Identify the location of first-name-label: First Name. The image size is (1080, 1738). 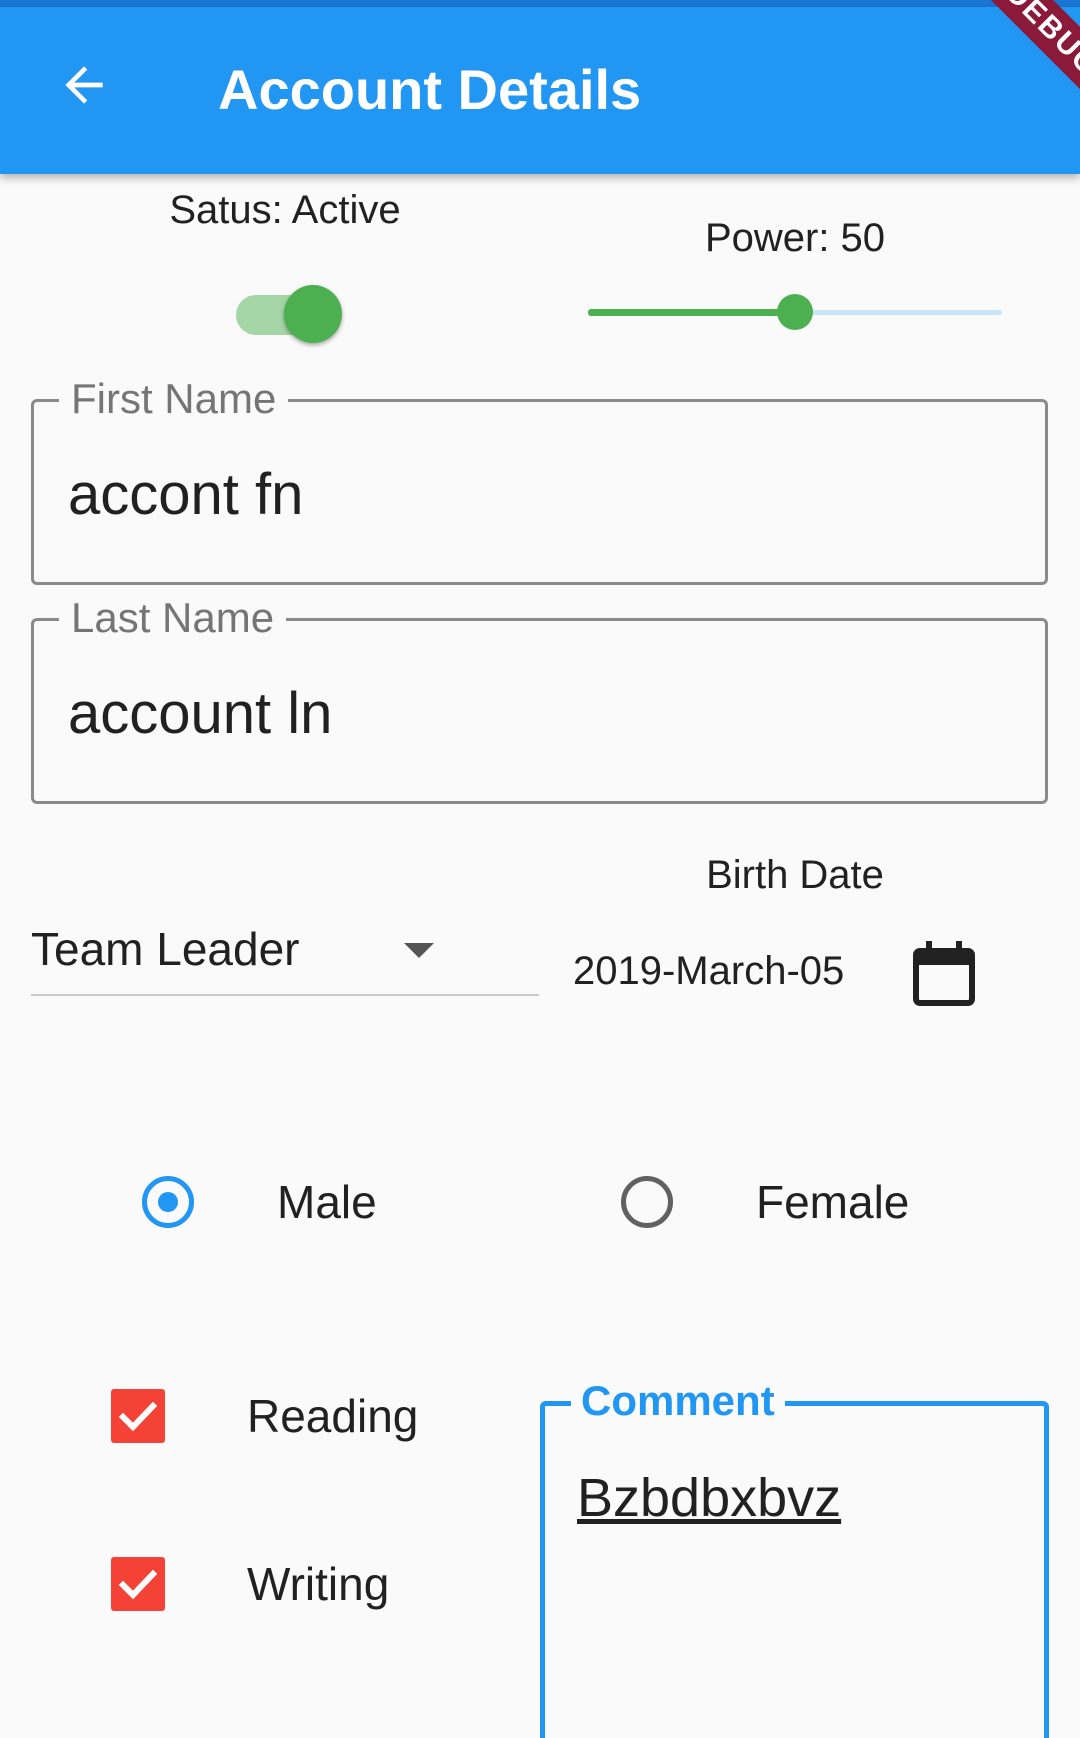
(174, 399).